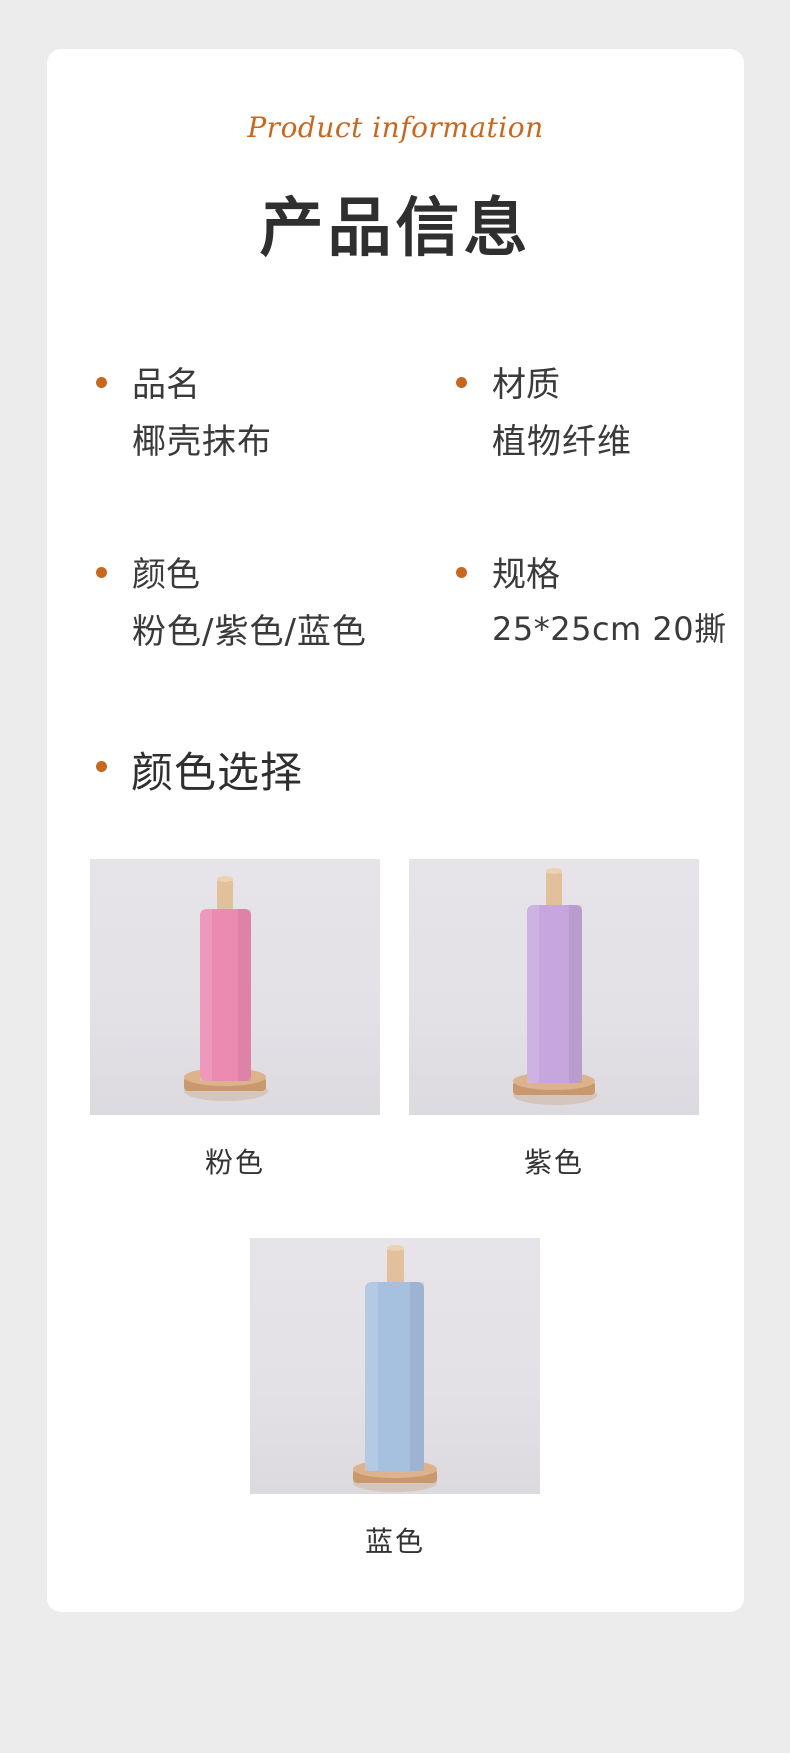 This screenshot has height=1753, width=790. Describe the element at coordinates (234, 1162) in the screenshot. I see `color-option-label: 粉色` at that location.